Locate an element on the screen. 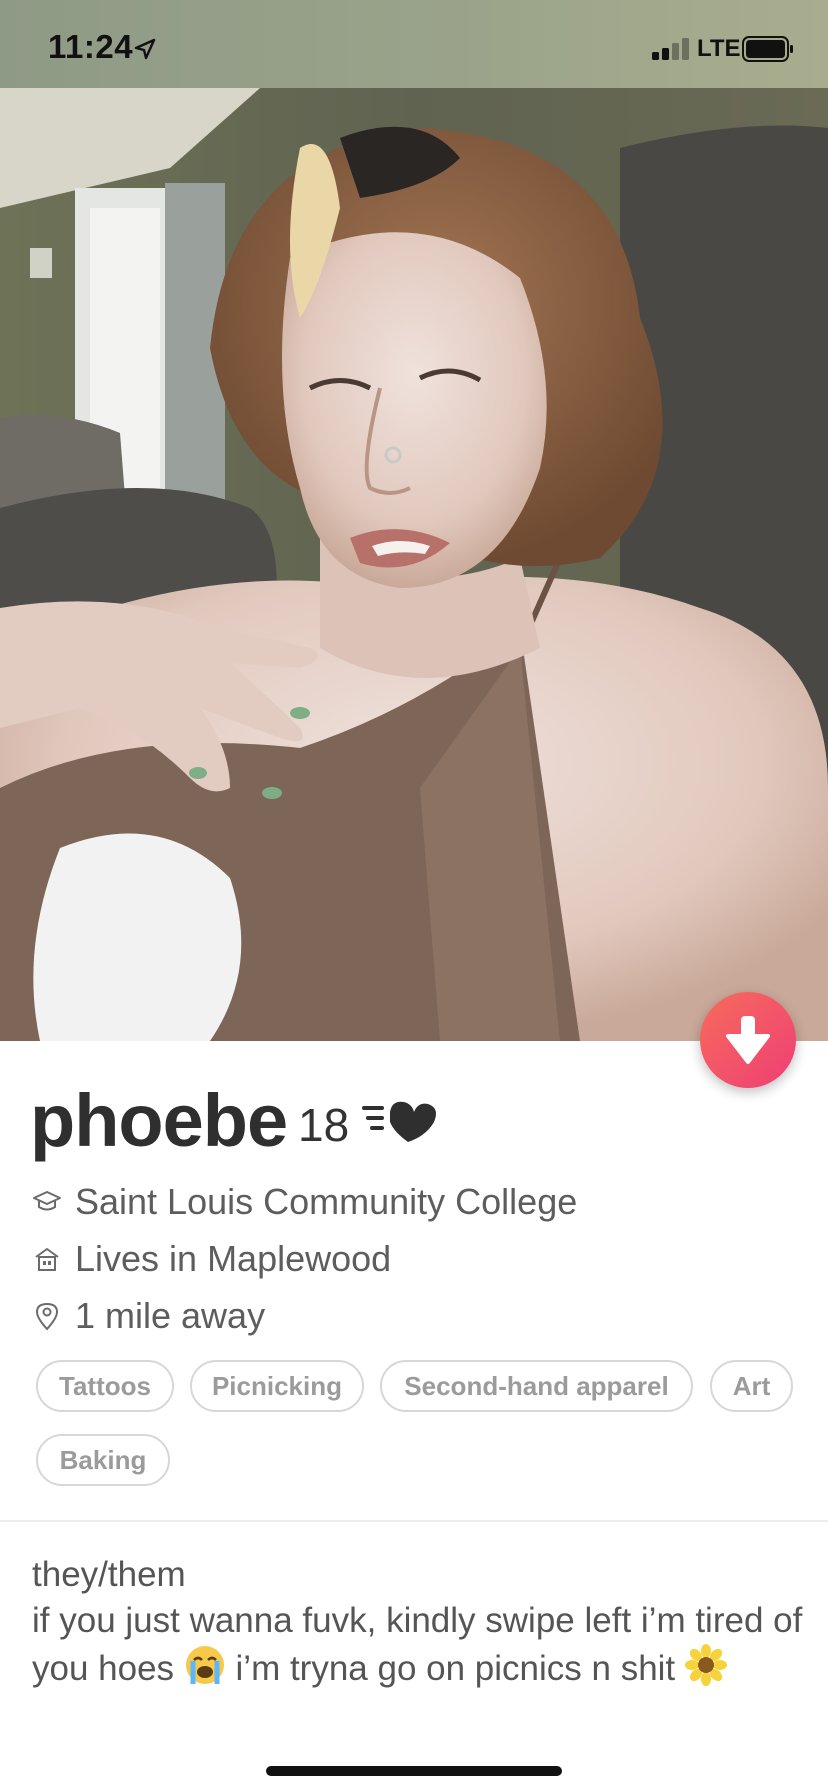 Image resolution: width=828 pixels, height=1792 pixels. network-label: LTE is located at coordinates (719, 48).